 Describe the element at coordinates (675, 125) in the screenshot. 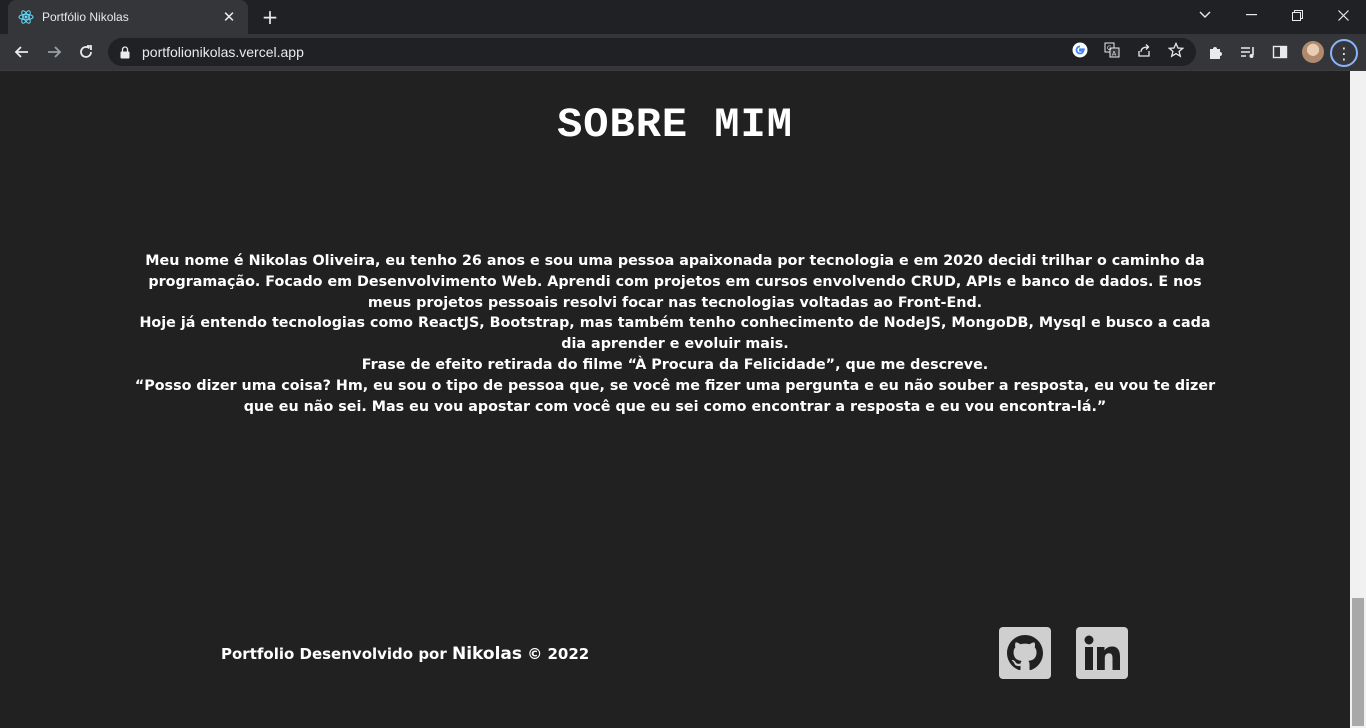

I see `about-title: SOBRE MIM` at that location.